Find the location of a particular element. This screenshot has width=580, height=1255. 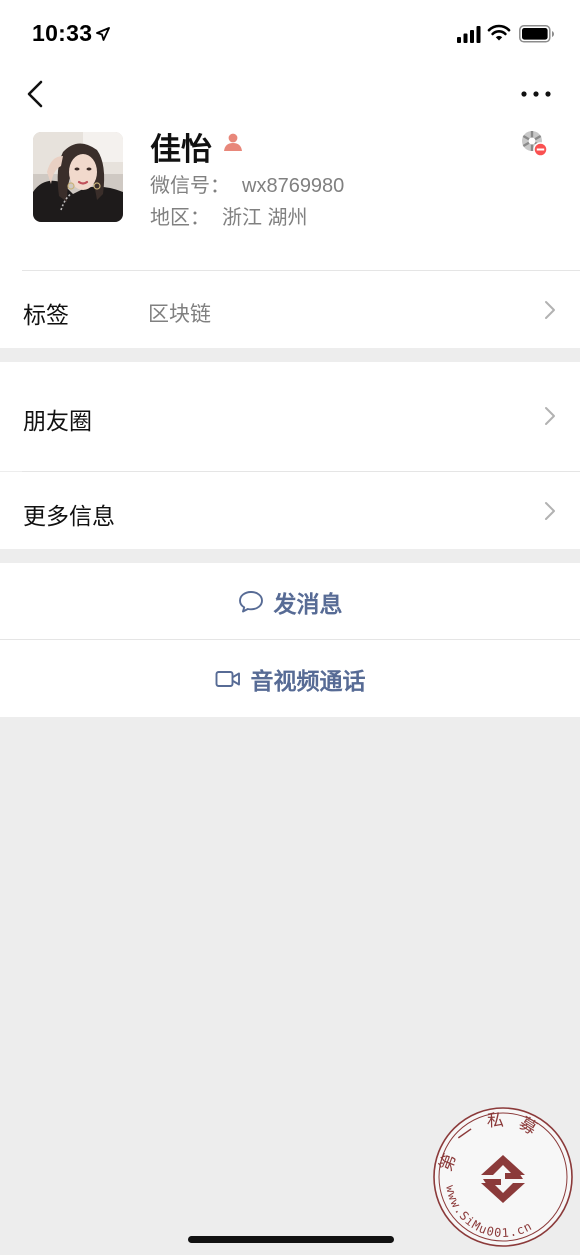

video-call-label: 音视频通话 is located at coordinates (308, 680).